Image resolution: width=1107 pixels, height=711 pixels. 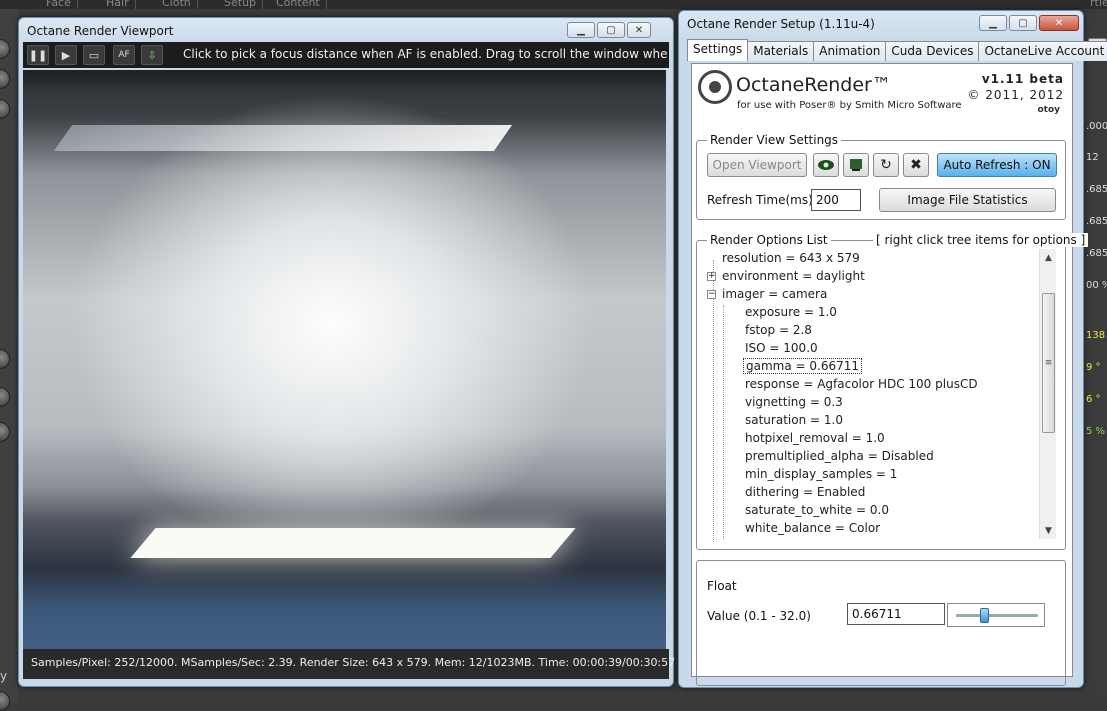 I want to click on play-icon: ▶, so click(x=66, y=55).